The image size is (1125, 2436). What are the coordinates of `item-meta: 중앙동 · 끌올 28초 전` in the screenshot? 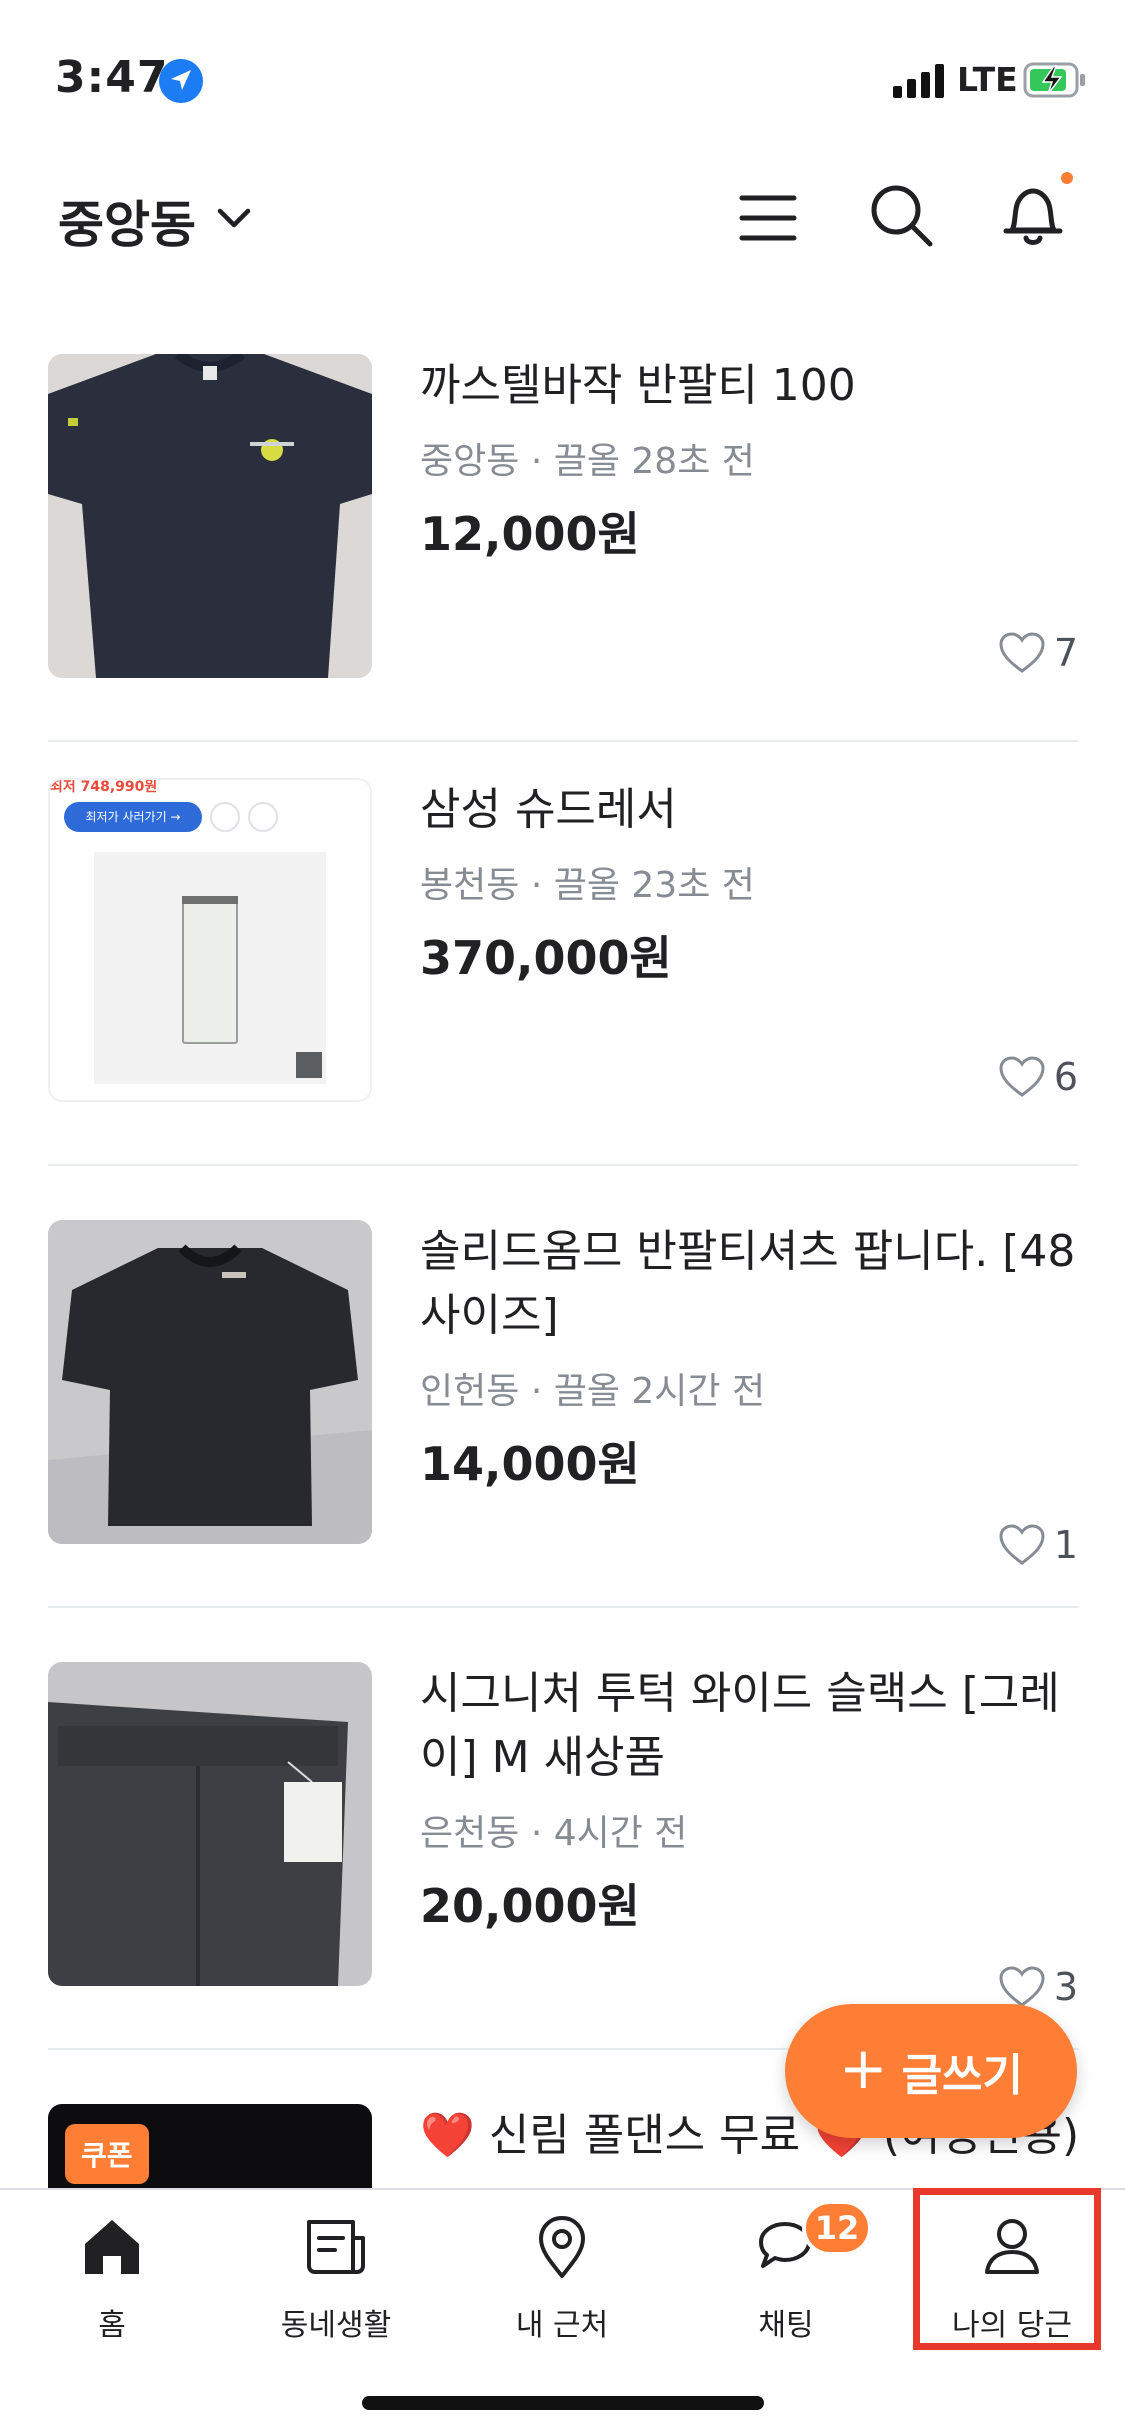 It's located at (587, 461).